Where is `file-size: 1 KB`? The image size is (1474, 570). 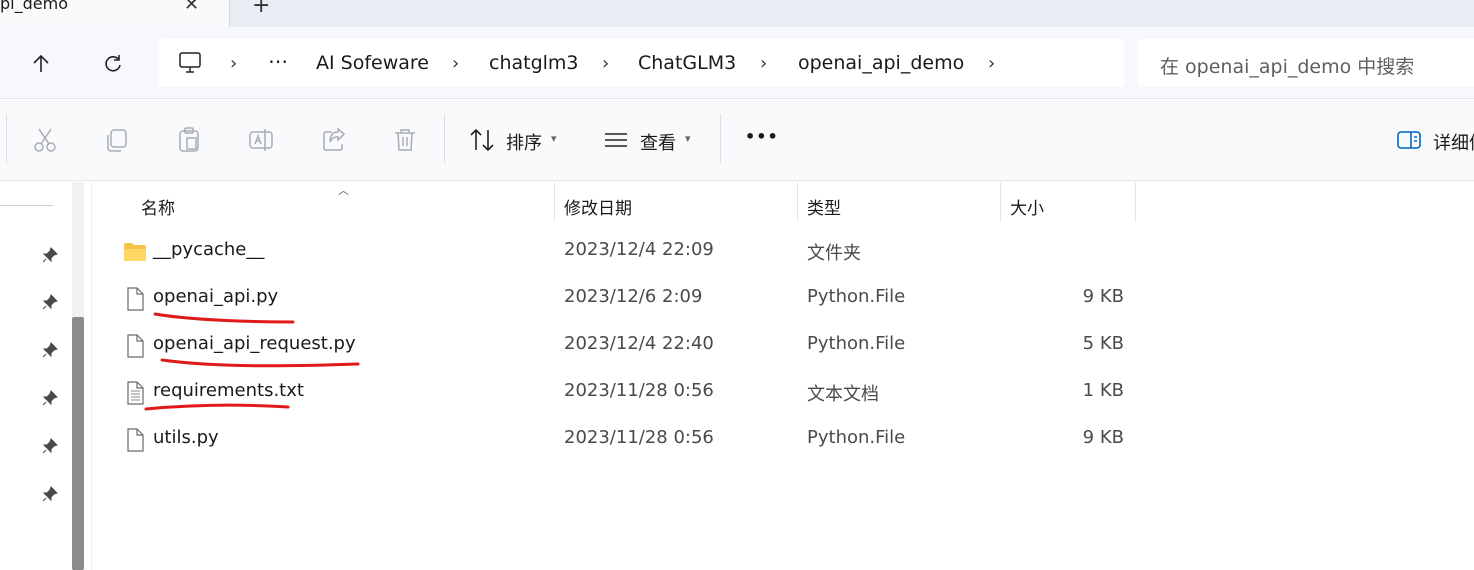 file-size: 1 KB is located at coordinates (1103, 390).